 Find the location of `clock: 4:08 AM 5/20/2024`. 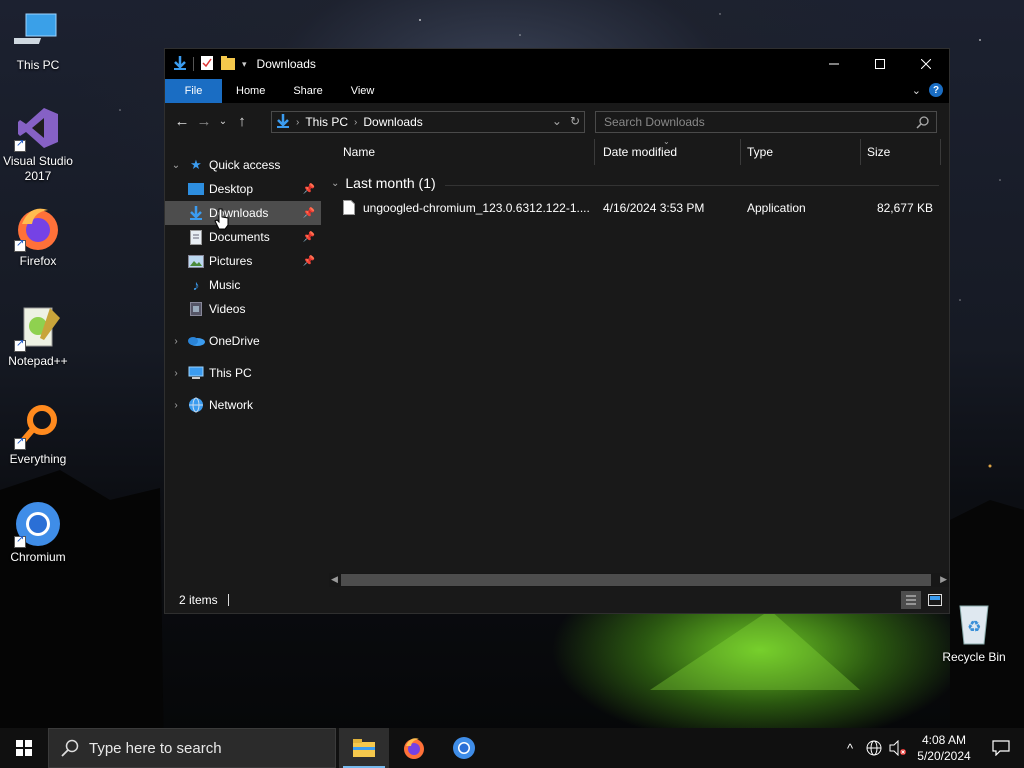

clock: 4:08 AM 5/20/2024 is located at coordinates (944, 748).